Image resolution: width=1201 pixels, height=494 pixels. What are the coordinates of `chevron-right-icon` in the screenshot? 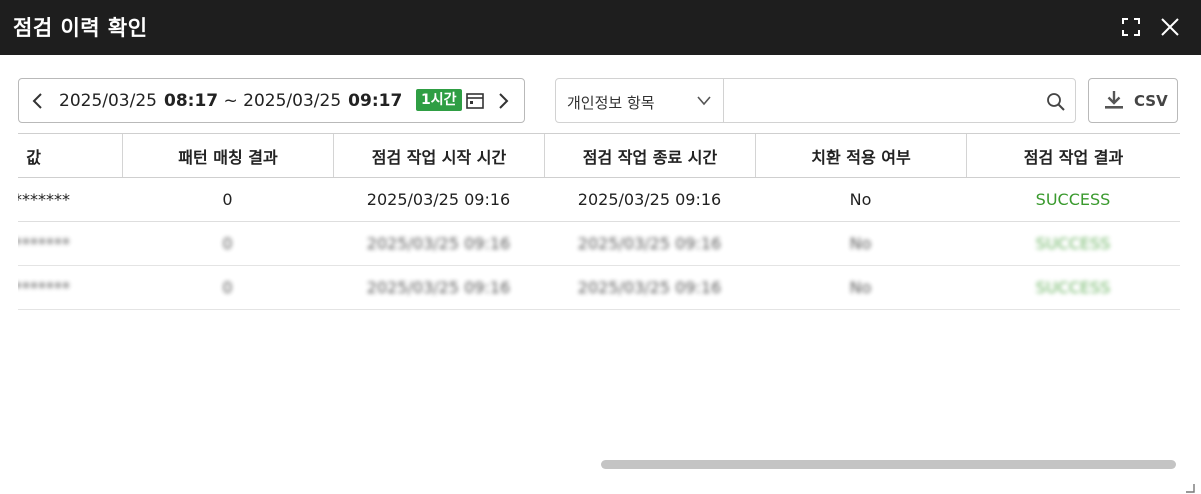 It's located at (503, 101).